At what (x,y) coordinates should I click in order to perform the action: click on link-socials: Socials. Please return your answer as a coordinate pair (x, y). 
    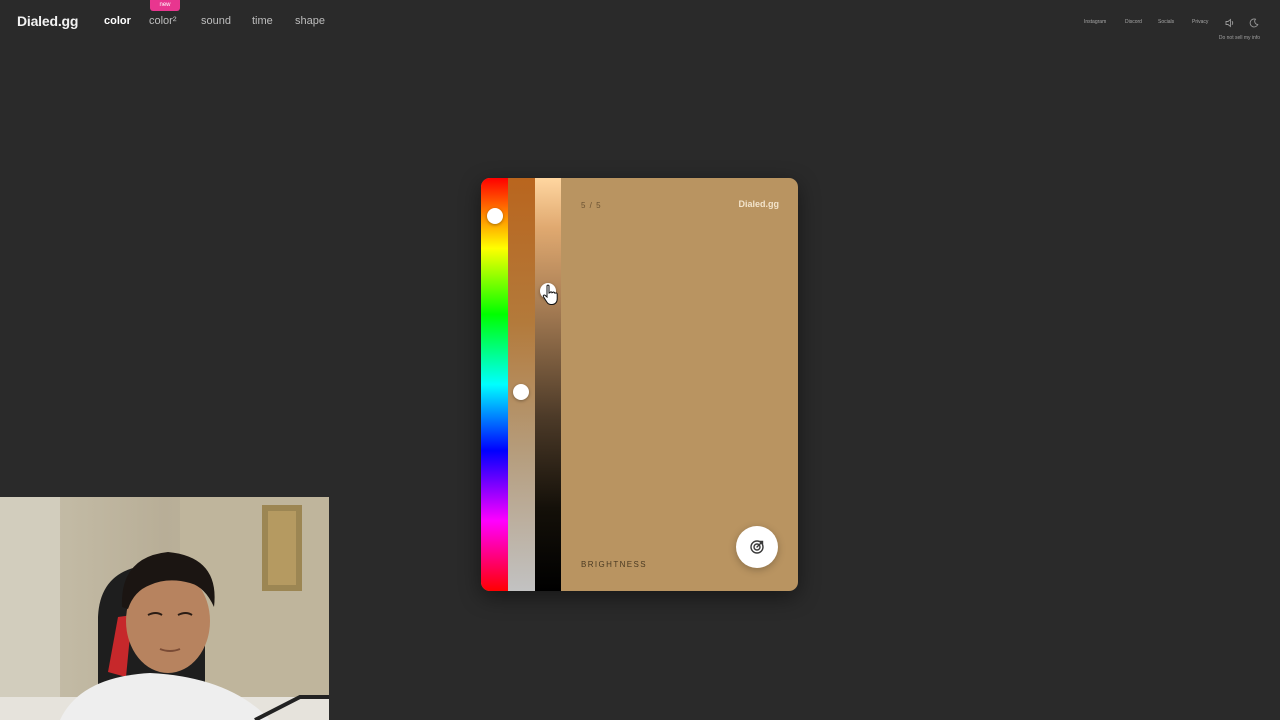
    Looking at the image, I should click on (1166, 22).